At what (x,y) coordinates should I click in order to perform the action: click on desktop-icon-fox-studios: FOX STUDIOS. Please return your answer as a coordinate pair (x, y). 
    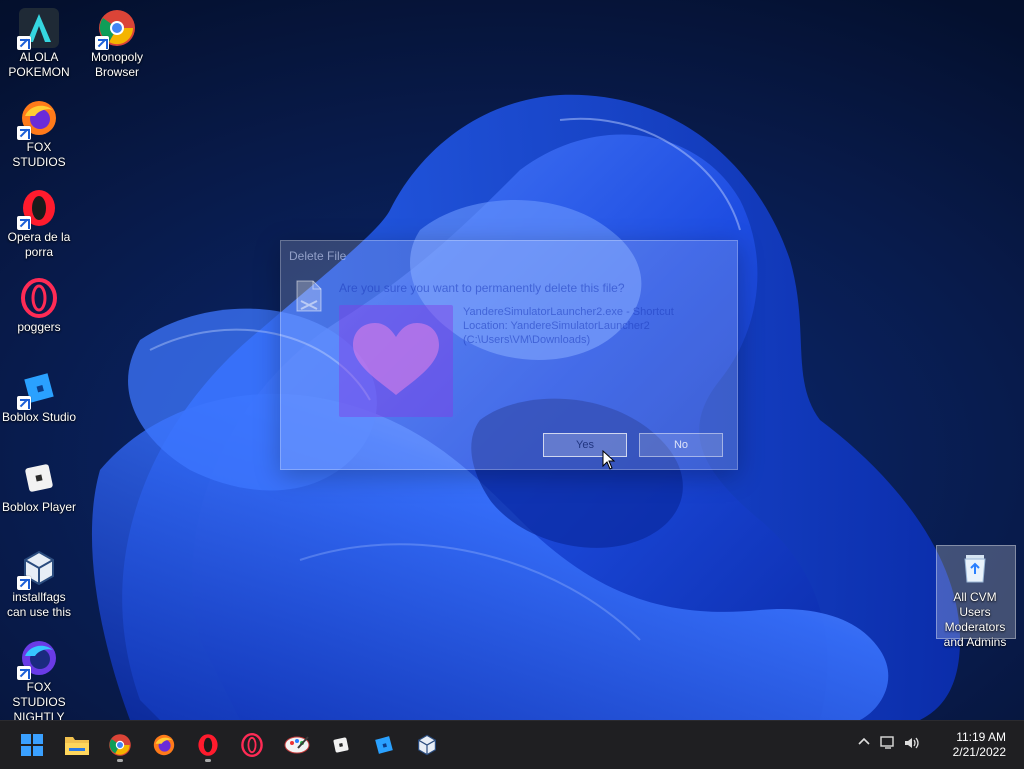
    Looking at the image, I should click on (39, 134).